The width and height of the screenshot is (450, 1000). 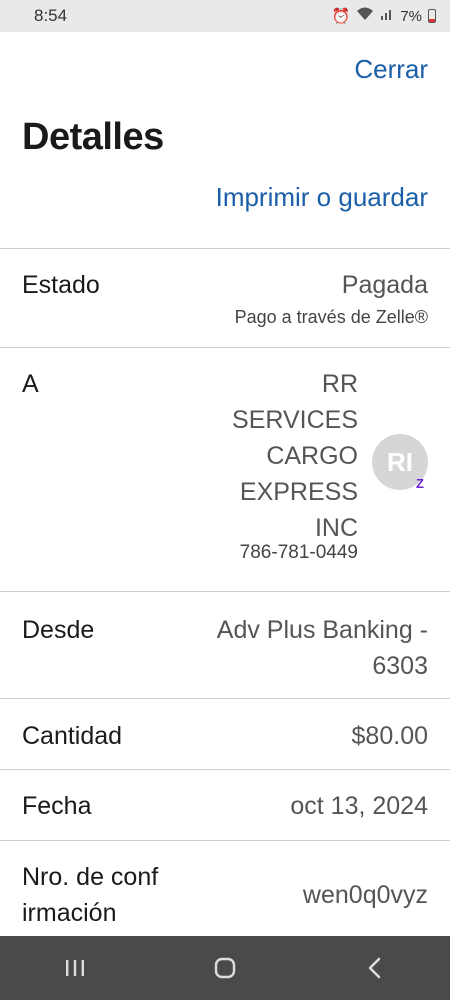 What do you see at coordinates (365, 16) in the screenshot?
I see `wifi-icon` at bounding box center [365, 16].